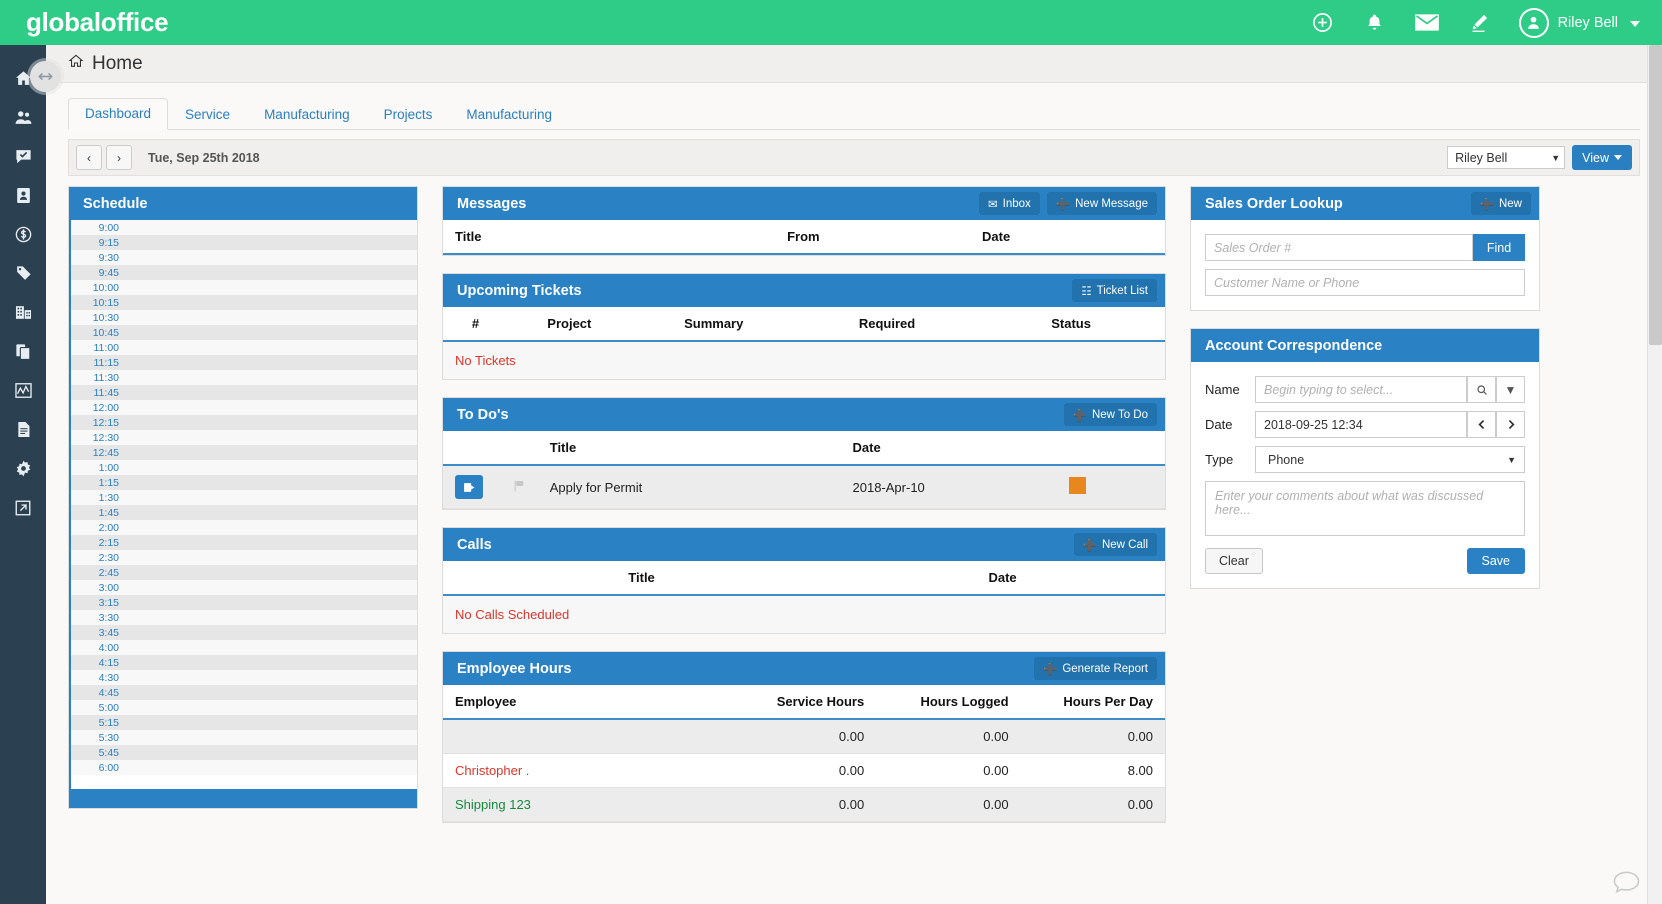 This screenshot has width=1662, height=904. I want to click on date-prev-icon, so click(1481, 424).